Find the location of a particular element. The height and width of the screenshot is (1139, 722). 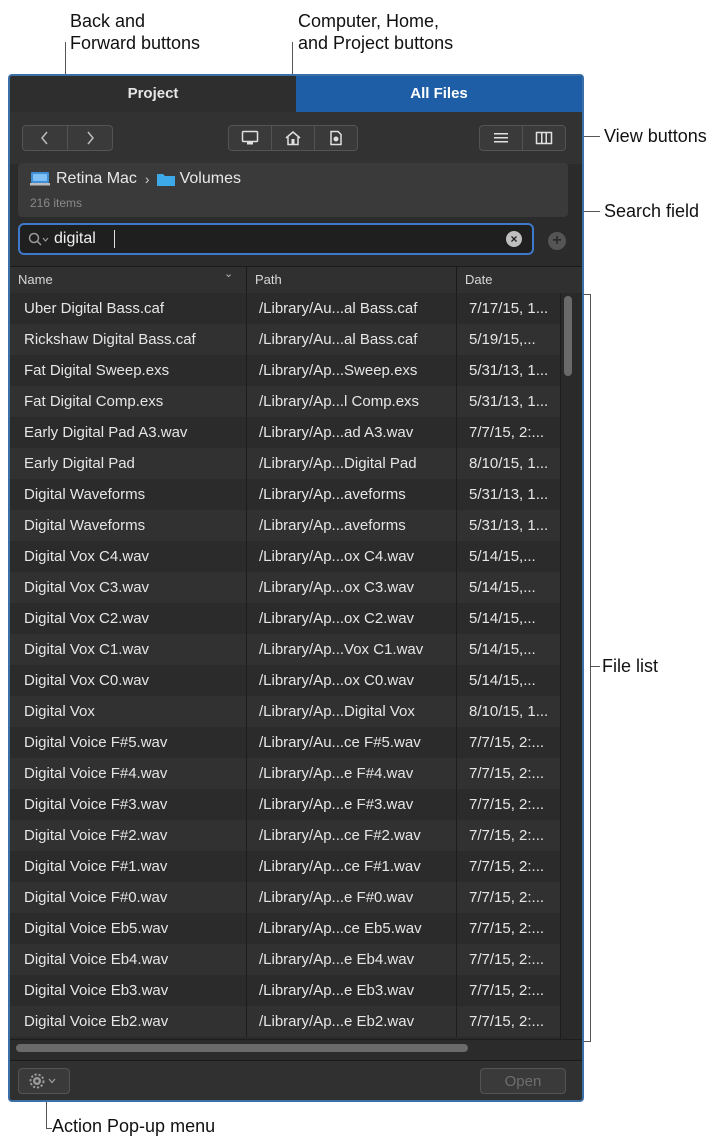

back-button is located at coordinates (45, 138).